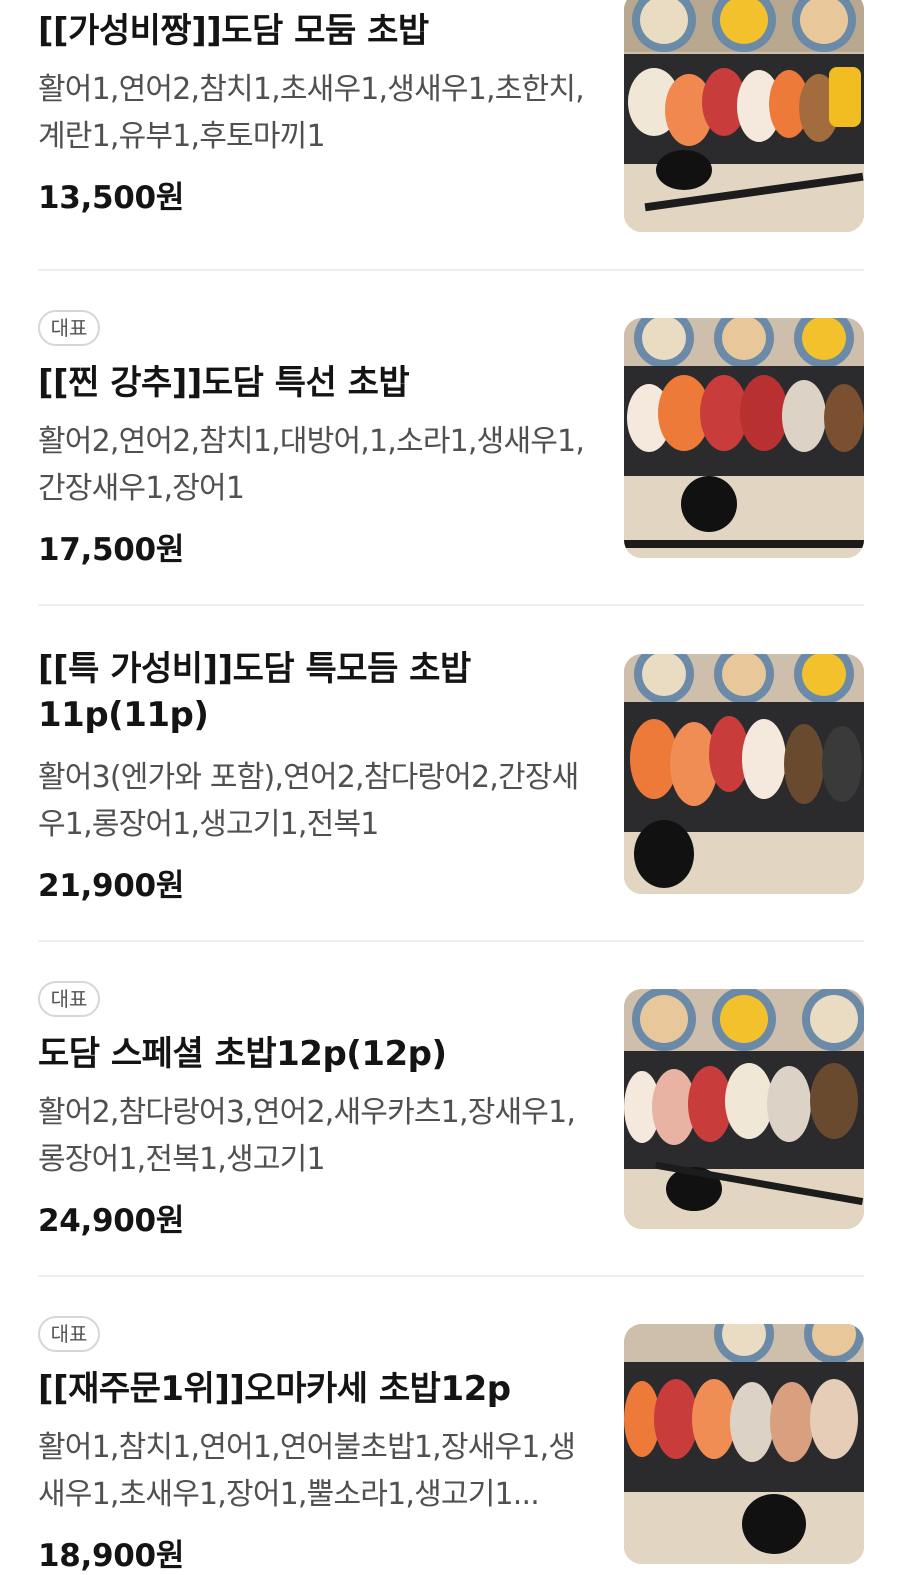 The image size is (900, 1575). I want to click on menu-item-title: [[재주문1위]]오마카세 초밥12p, so click(274, 1389).